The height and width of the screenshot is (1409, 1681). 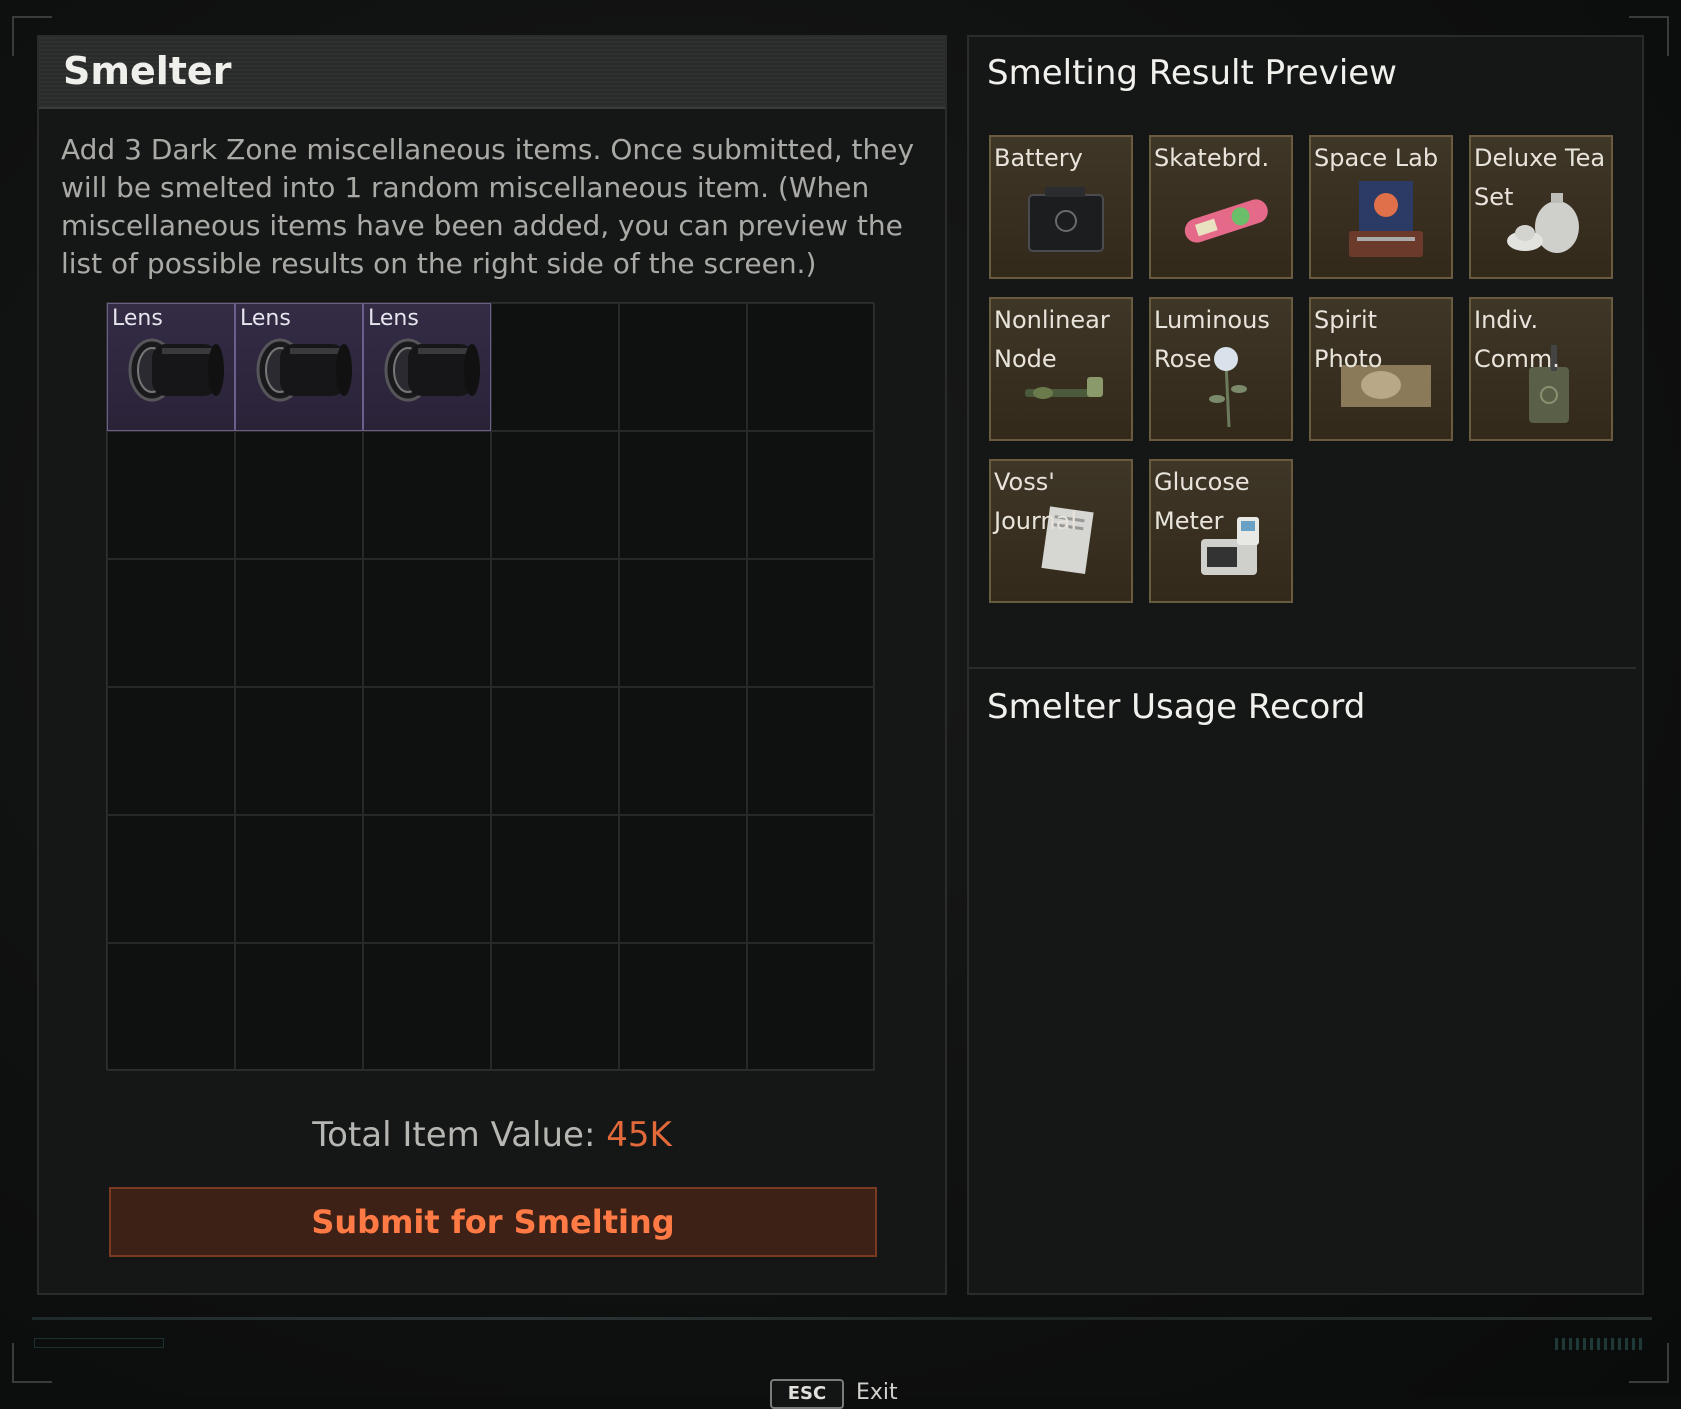 I want to click on preview-item-label: Skatebrd., so click(x=1212, y=158).